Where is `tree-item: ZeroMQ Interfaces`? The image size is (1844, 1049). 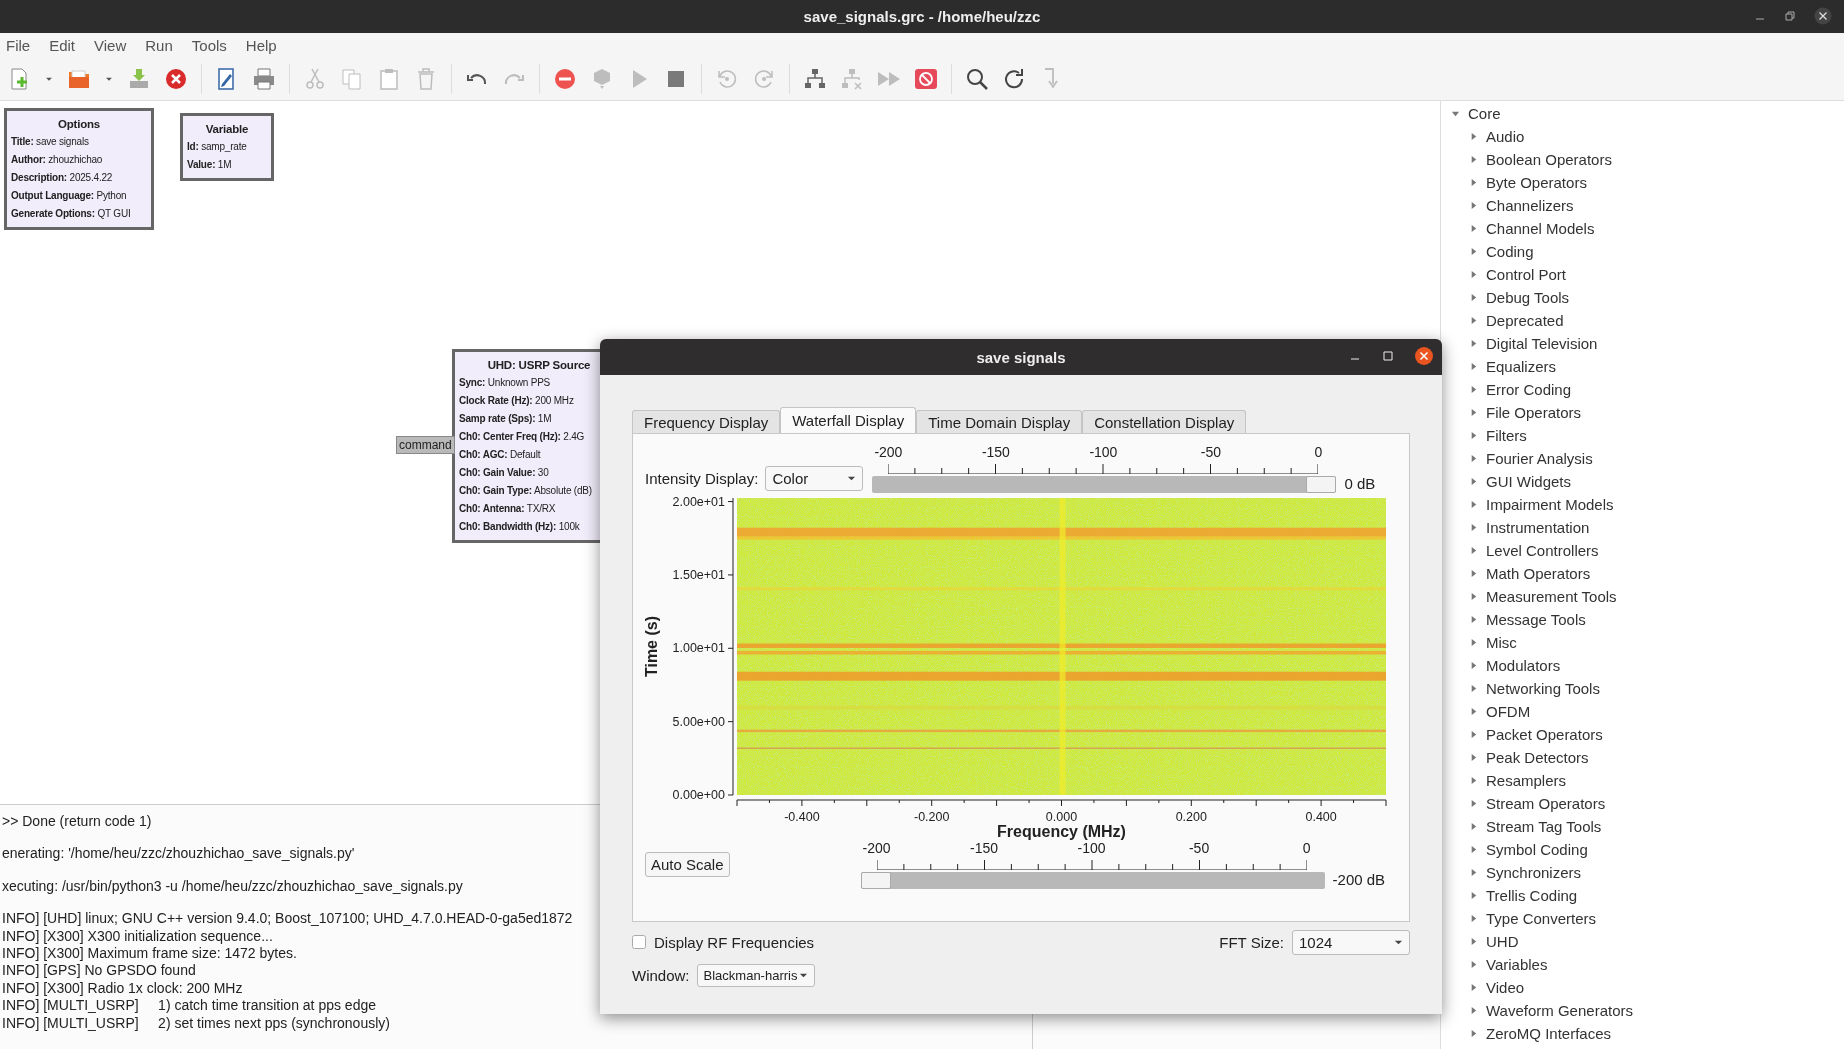
tree-item: ZeroMQ Interfaces is located at coordinates (1549, 1033).